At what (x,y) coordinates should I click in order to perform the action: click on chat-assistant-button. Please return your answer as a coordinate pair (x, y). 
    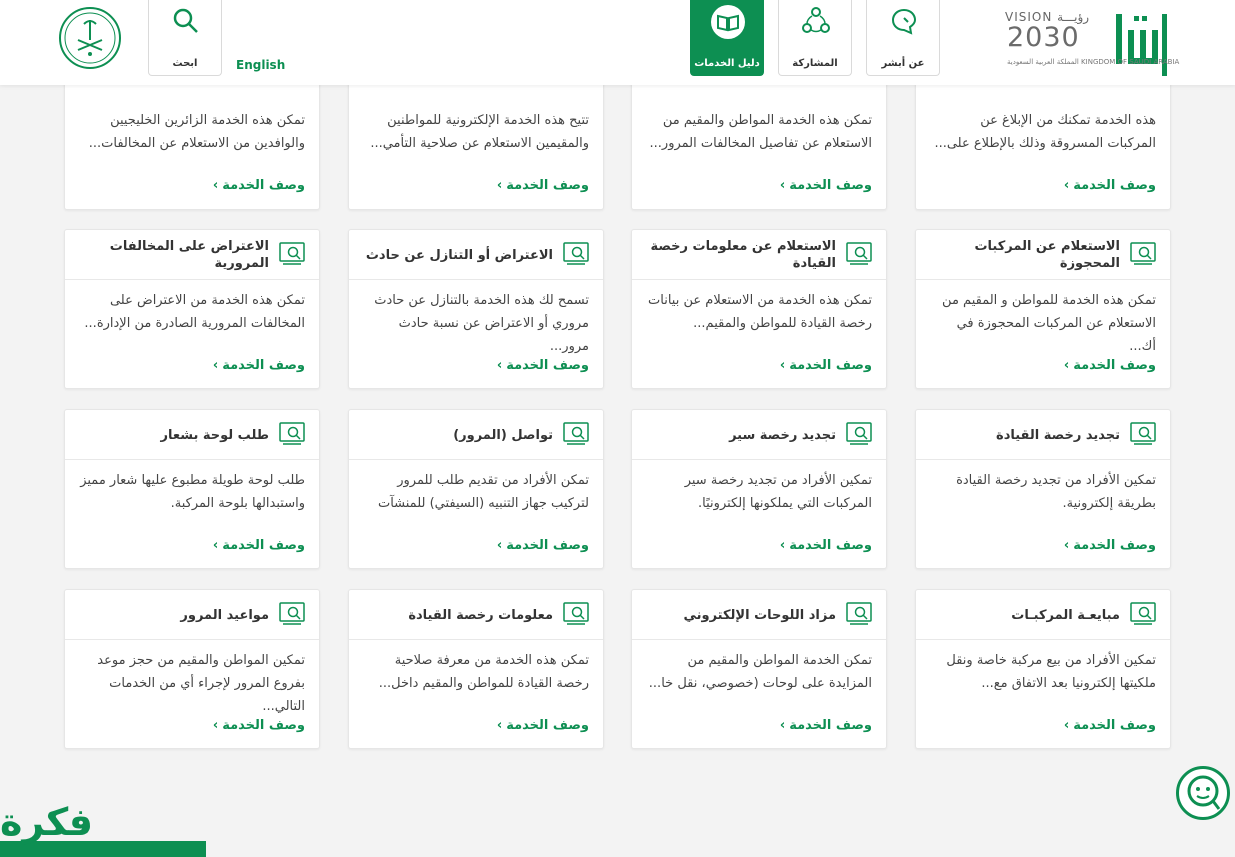
    Looking at the image, I should click on (1203, 793).